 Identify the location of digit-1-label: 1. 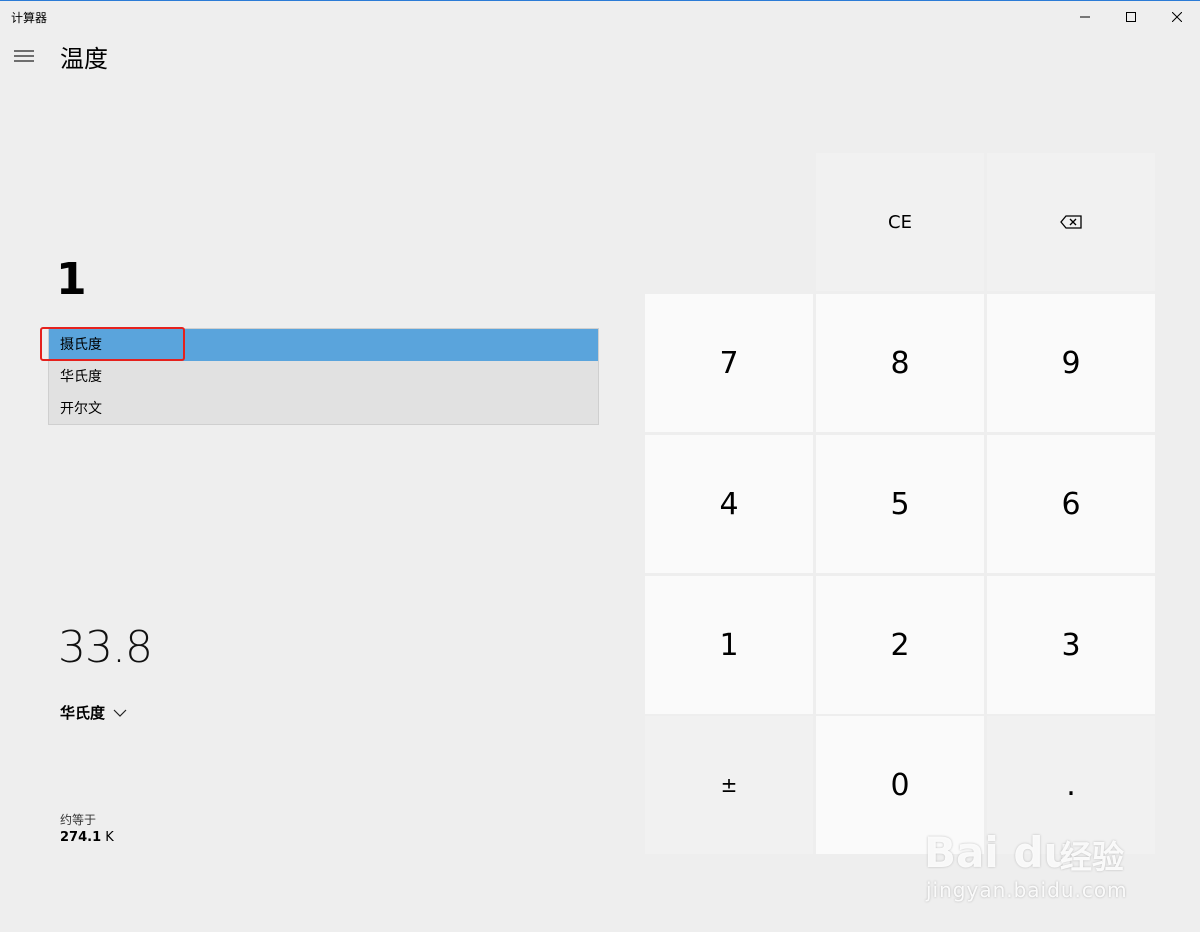
(729, 645).